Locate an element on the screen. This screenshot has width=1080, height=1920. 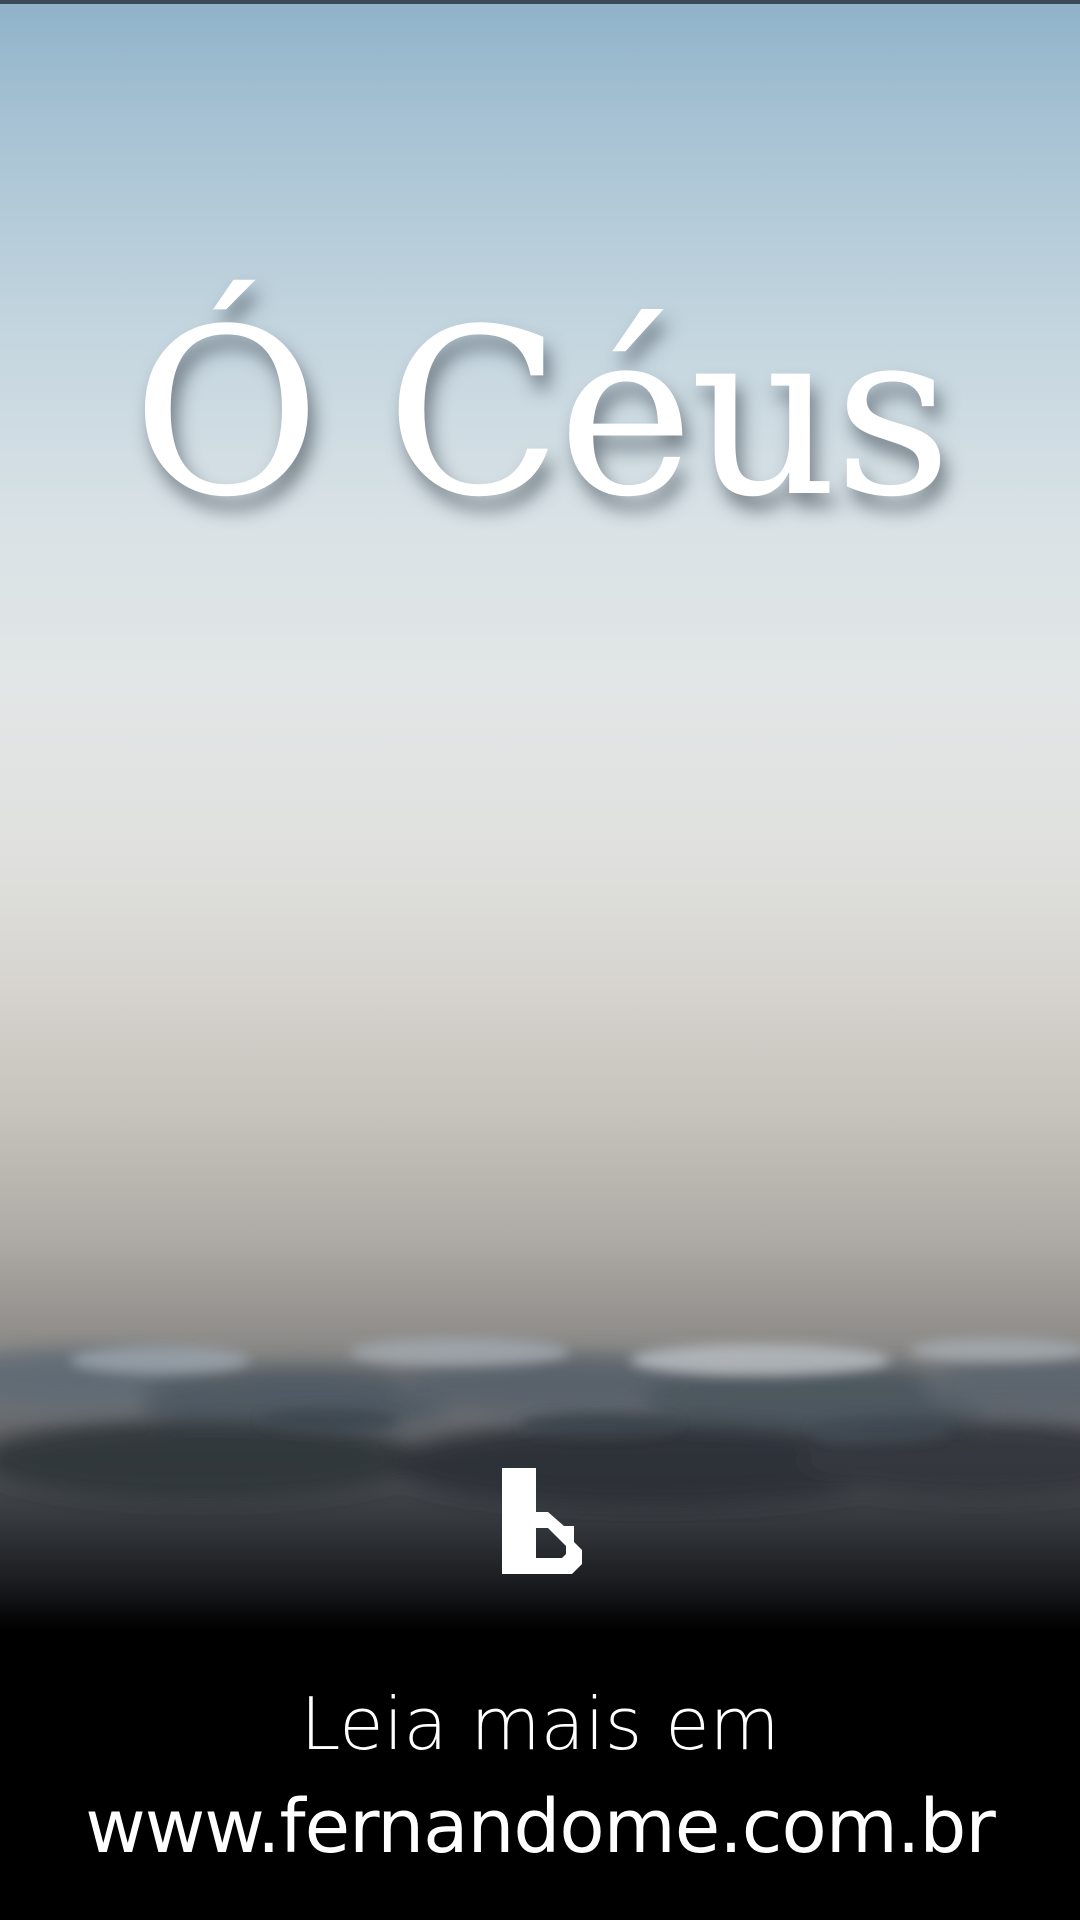
top-edge-line is located at coordinates (540, 2).